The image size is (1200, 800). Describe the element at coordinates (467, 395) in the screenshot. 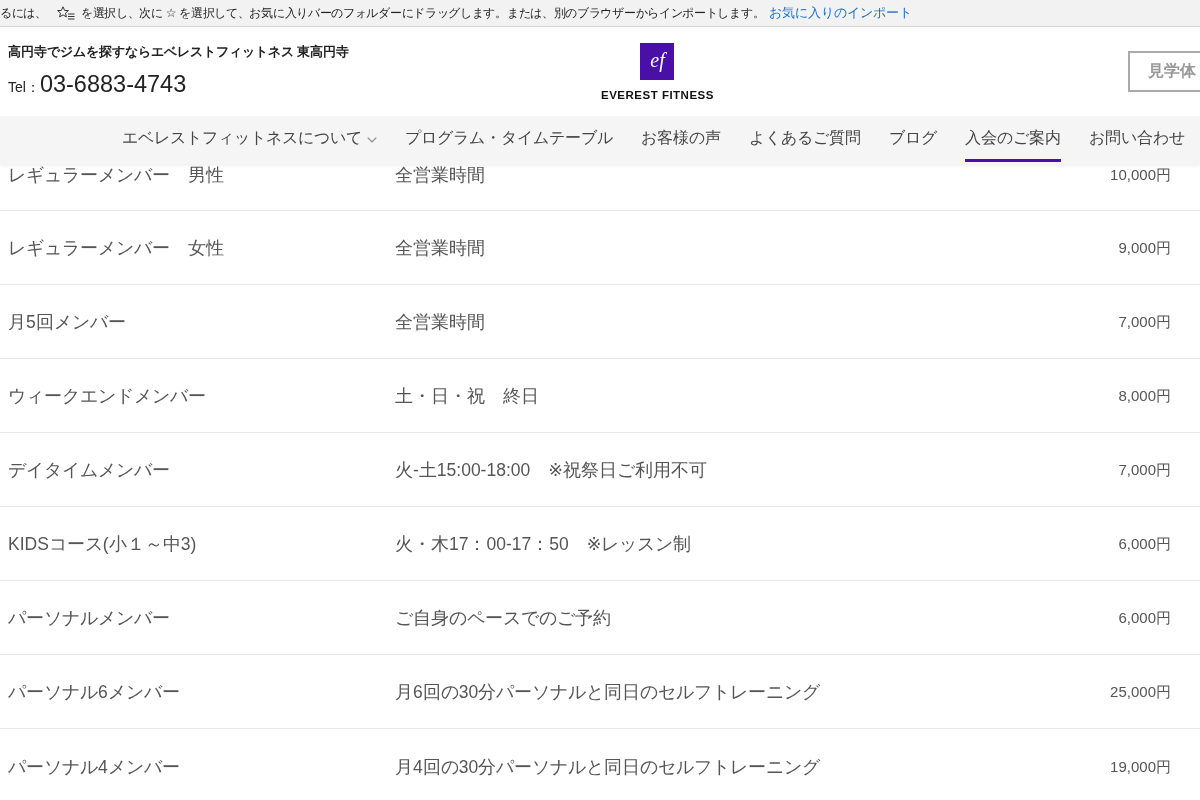

I see `table-cell-text: 土・日・祝 終日` at that location.